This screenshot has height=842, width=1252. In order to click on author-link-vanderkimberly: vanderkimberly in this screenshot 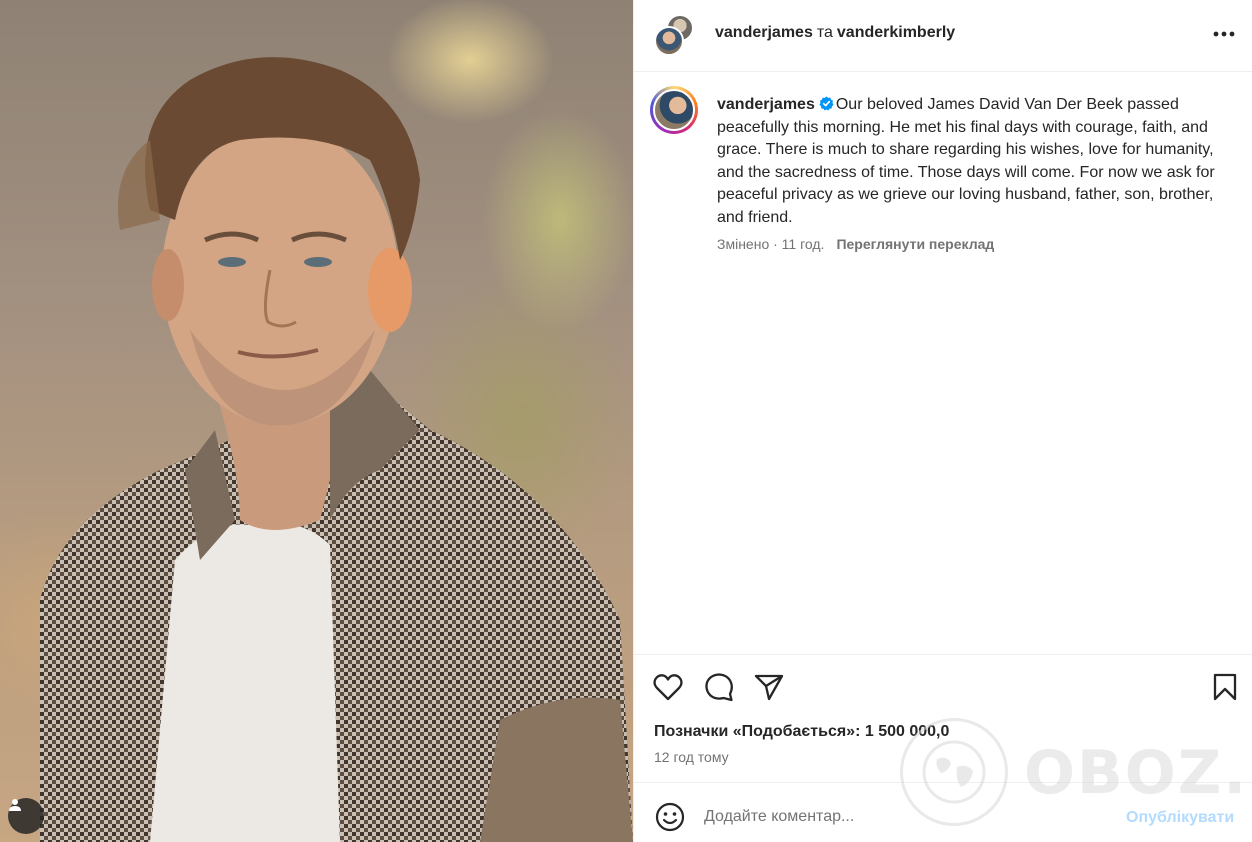, I will do `click(896, 32)`.